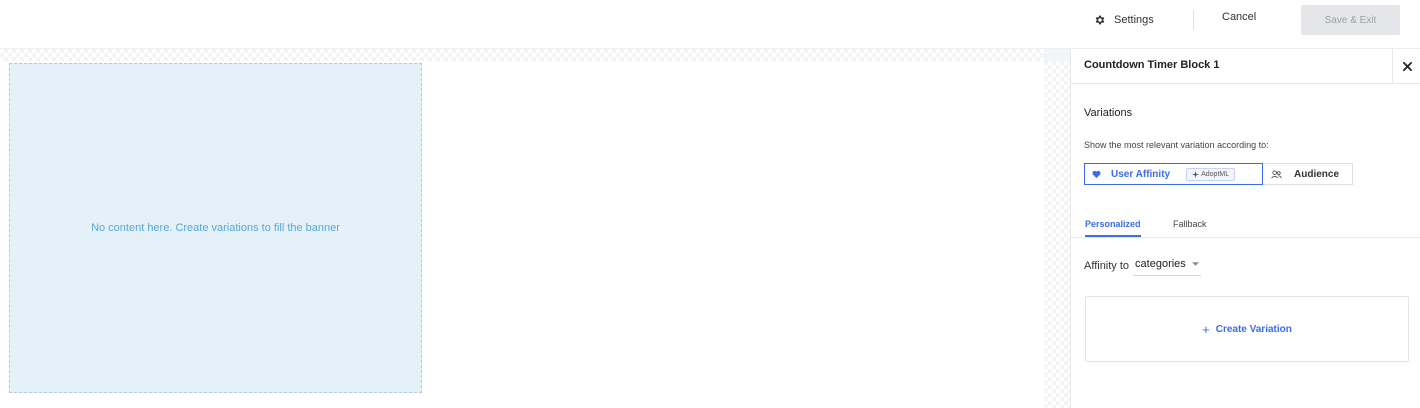  Describe the element at coordinates (1100, 20) in the screenshot. I see `gear-icon` at that location.